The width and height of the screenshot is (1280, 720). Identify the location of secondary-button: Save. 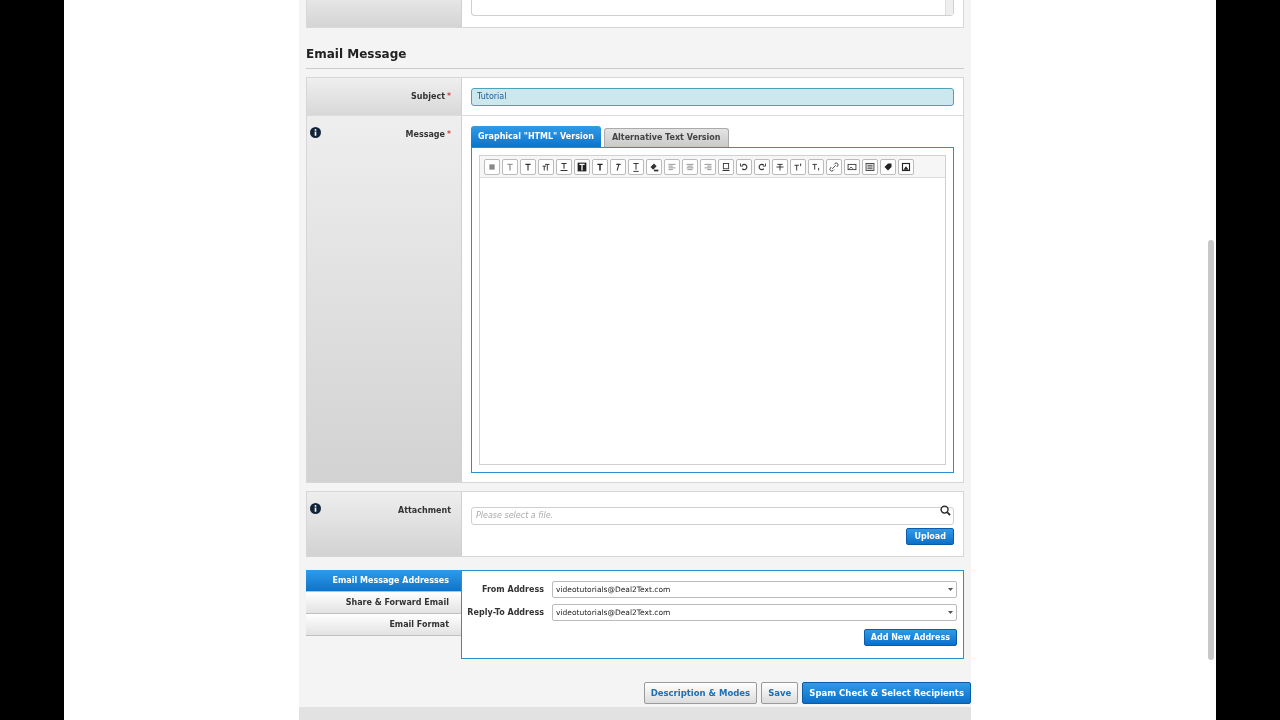
(780, 693).